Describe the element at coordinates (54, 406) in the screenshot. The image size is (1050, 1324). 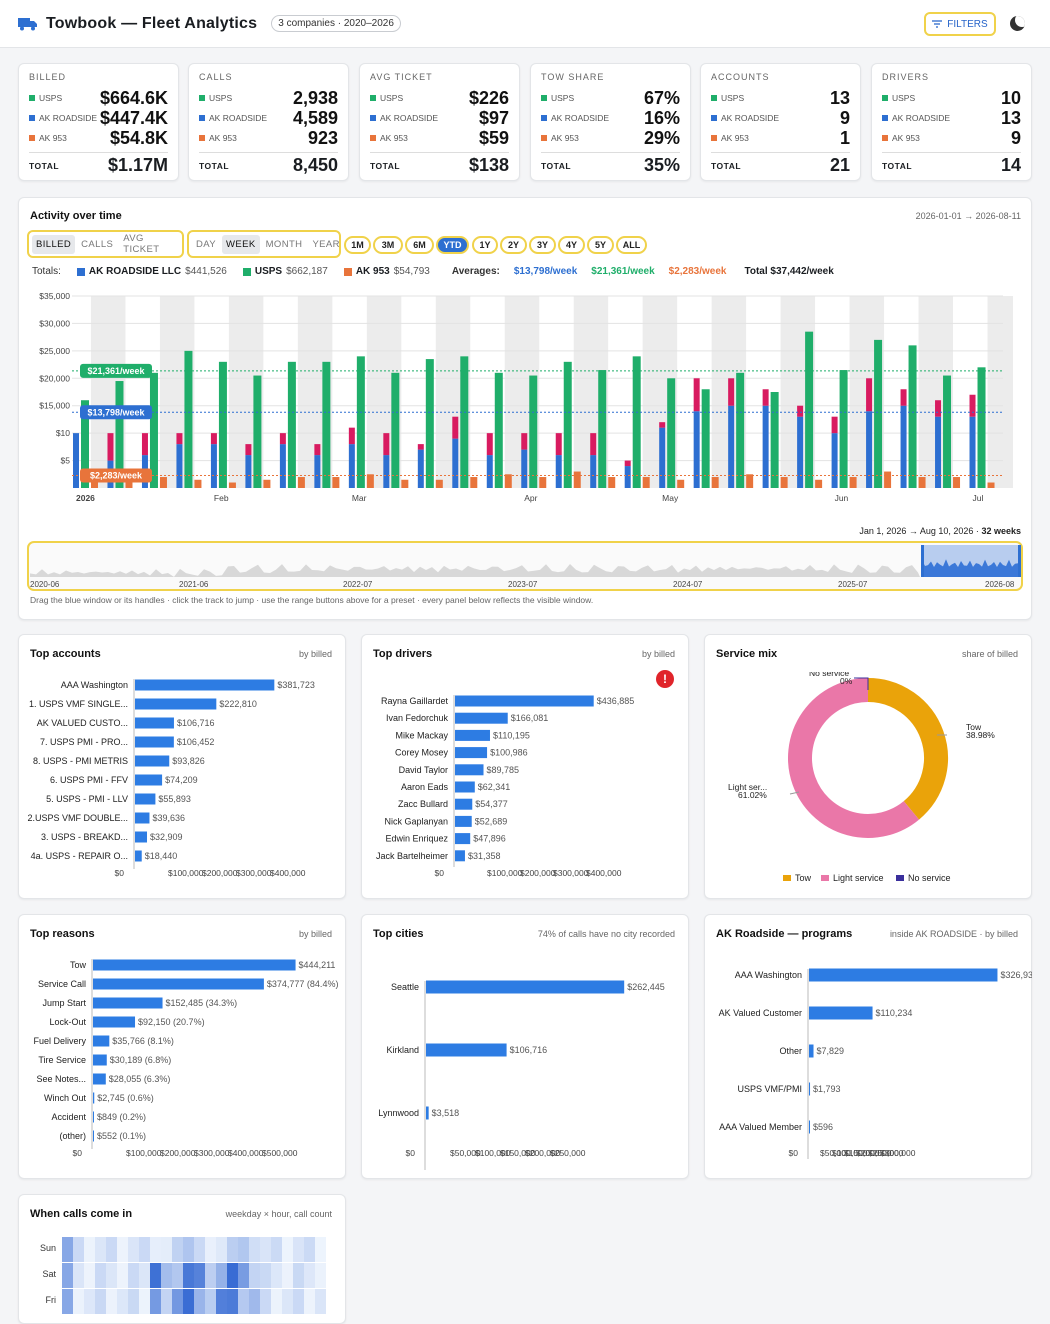
I see `y-tick-label: $15,000` at that location.